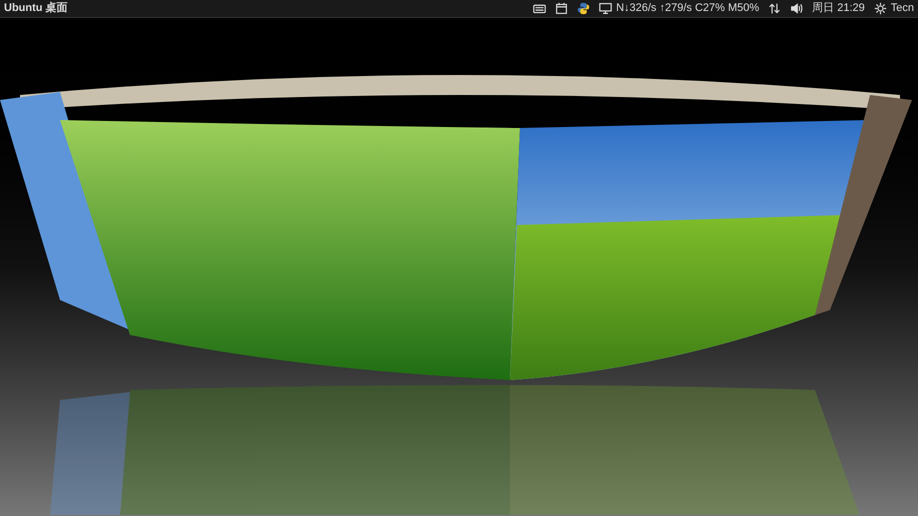 The height and width of the screenshot is (516, 918). What do you see at coordinates (797, 8) in the screenshot?
I see `volume-icon` at bounding box center [797, 8].